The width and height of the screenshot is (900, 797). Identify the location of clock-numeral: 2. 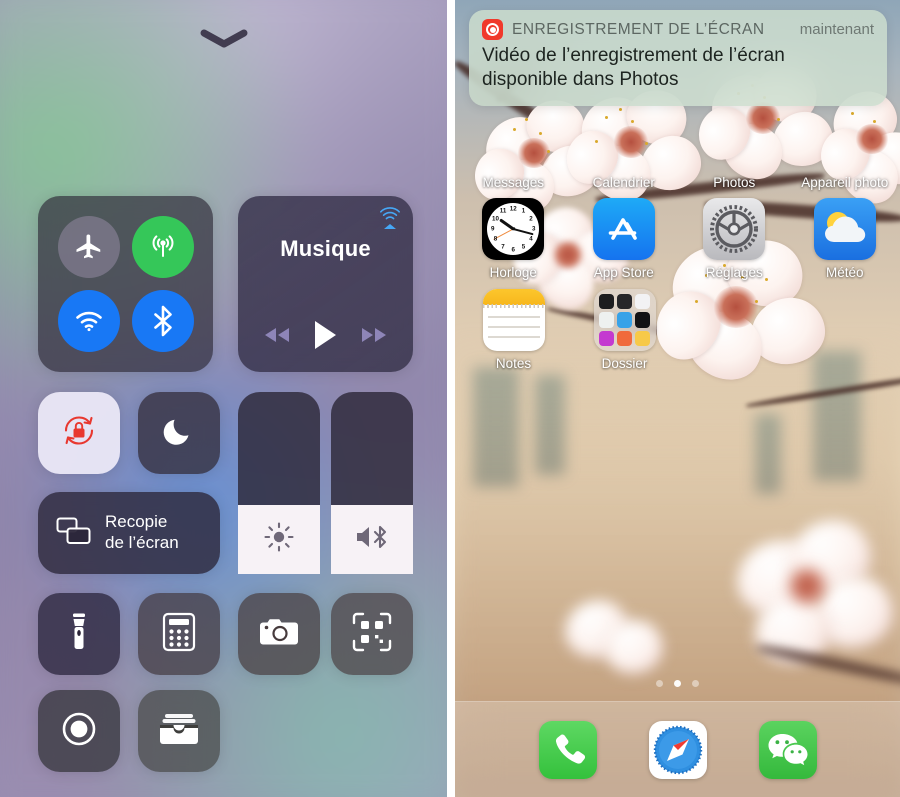
(531, 219).